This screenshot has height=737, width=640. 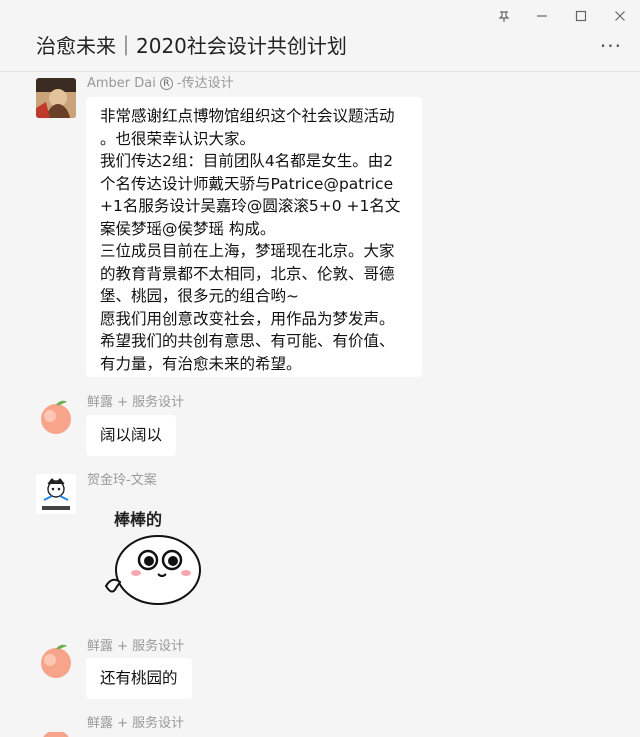 I want to click on minimize-icon, so click(x=542, y=16).